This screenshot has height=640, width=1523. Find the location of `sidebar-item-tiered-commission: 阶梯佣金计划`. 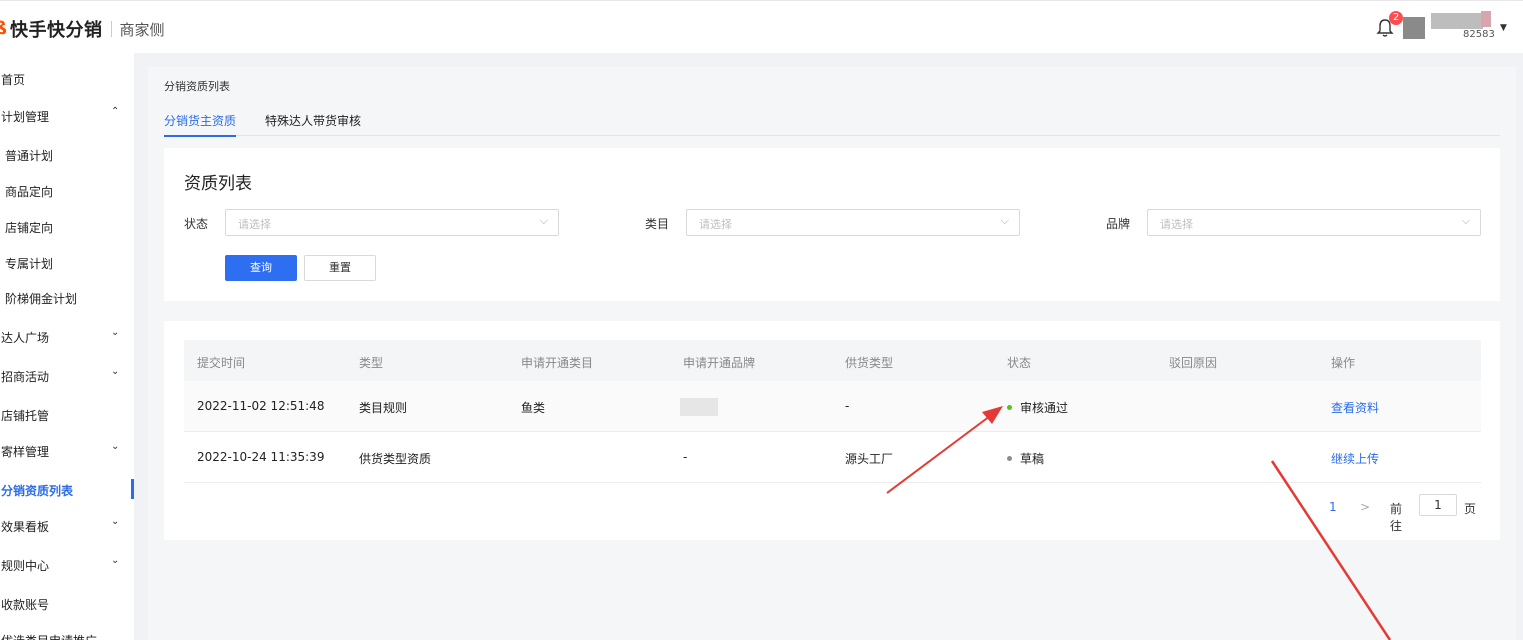

sidebar-item-tiered-commission: 阶梯佣金计划 is located at coordinates (67, 297).